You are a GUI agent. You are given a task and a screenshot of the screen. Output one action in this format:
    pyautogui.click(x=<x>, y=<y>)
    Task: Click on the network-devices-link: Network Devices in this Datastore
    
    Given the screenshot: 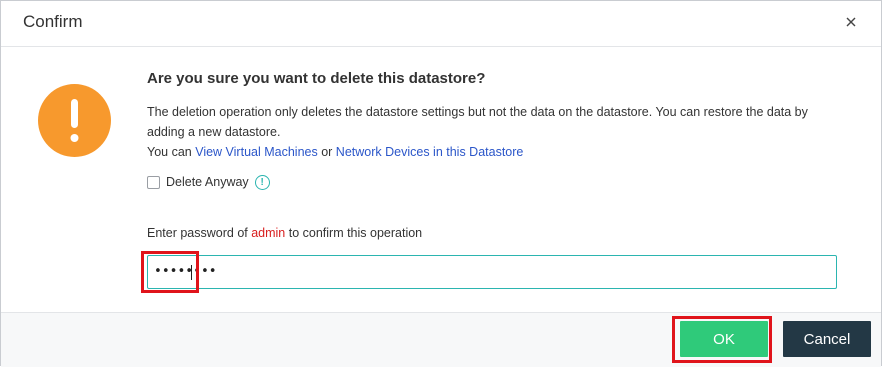 What is the action you would take?
    pyautogui.click(x=430, y=152)
    